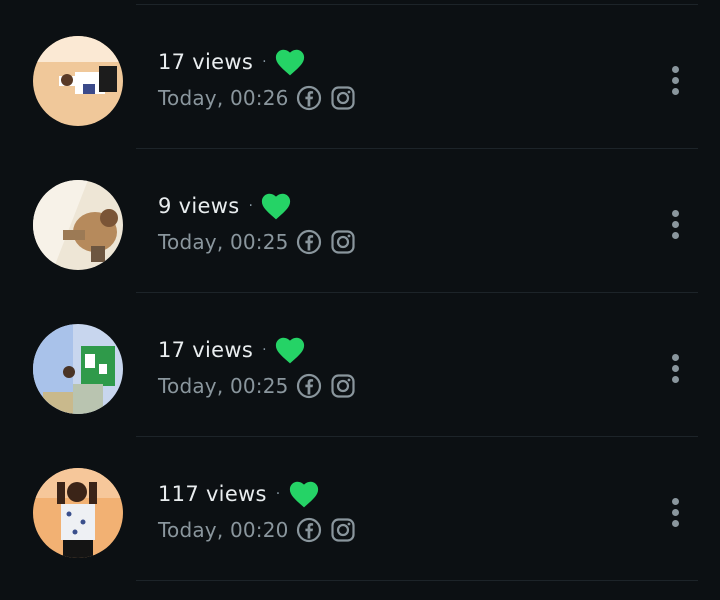  I want to click on status-meta: 9 views · Today, 00:25, so click(261, 224).